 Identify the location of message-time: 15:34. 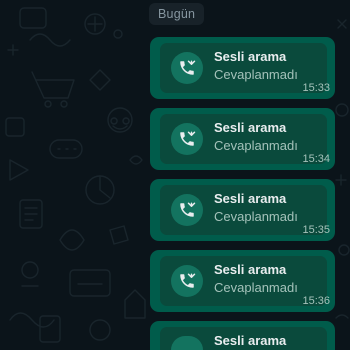
(316, 159).